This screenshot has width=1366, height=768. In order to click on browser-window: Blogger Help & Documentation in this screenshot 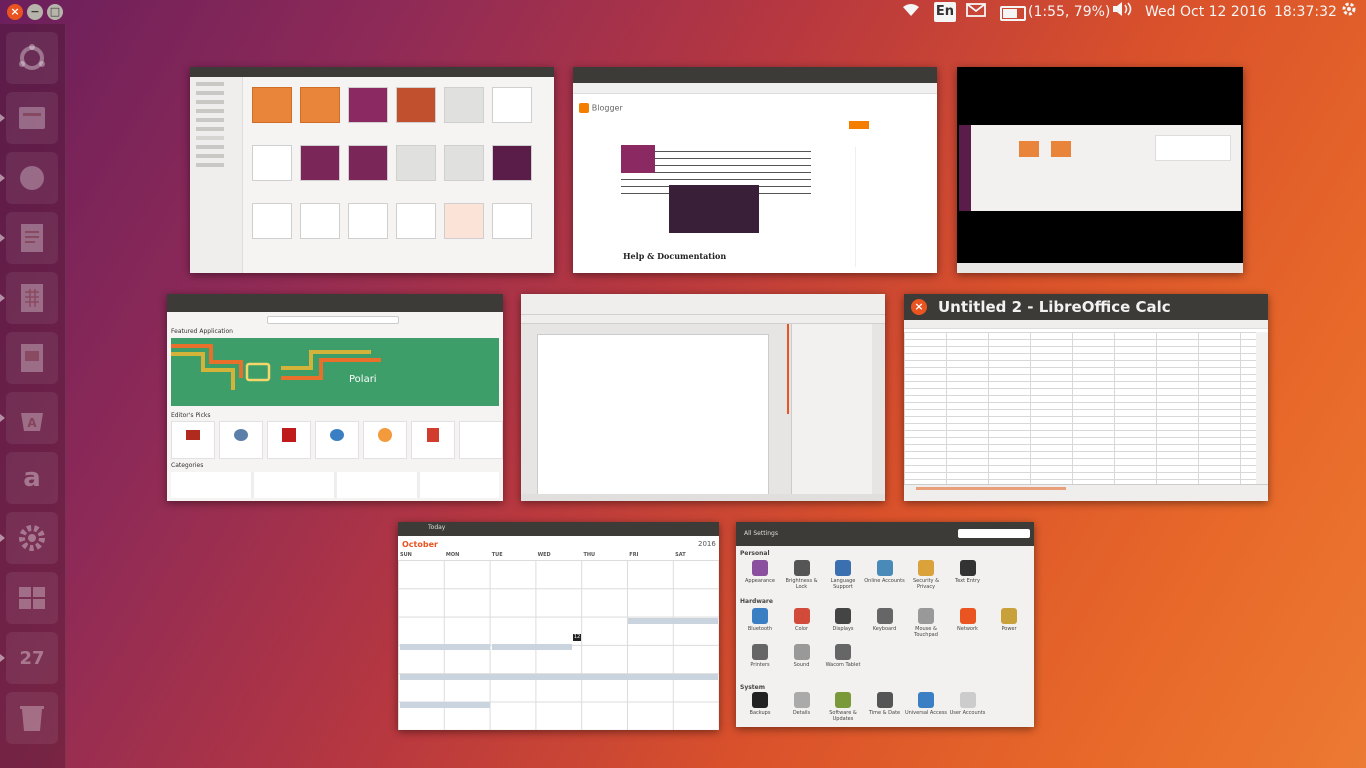, I will do `click(755, 170)`.